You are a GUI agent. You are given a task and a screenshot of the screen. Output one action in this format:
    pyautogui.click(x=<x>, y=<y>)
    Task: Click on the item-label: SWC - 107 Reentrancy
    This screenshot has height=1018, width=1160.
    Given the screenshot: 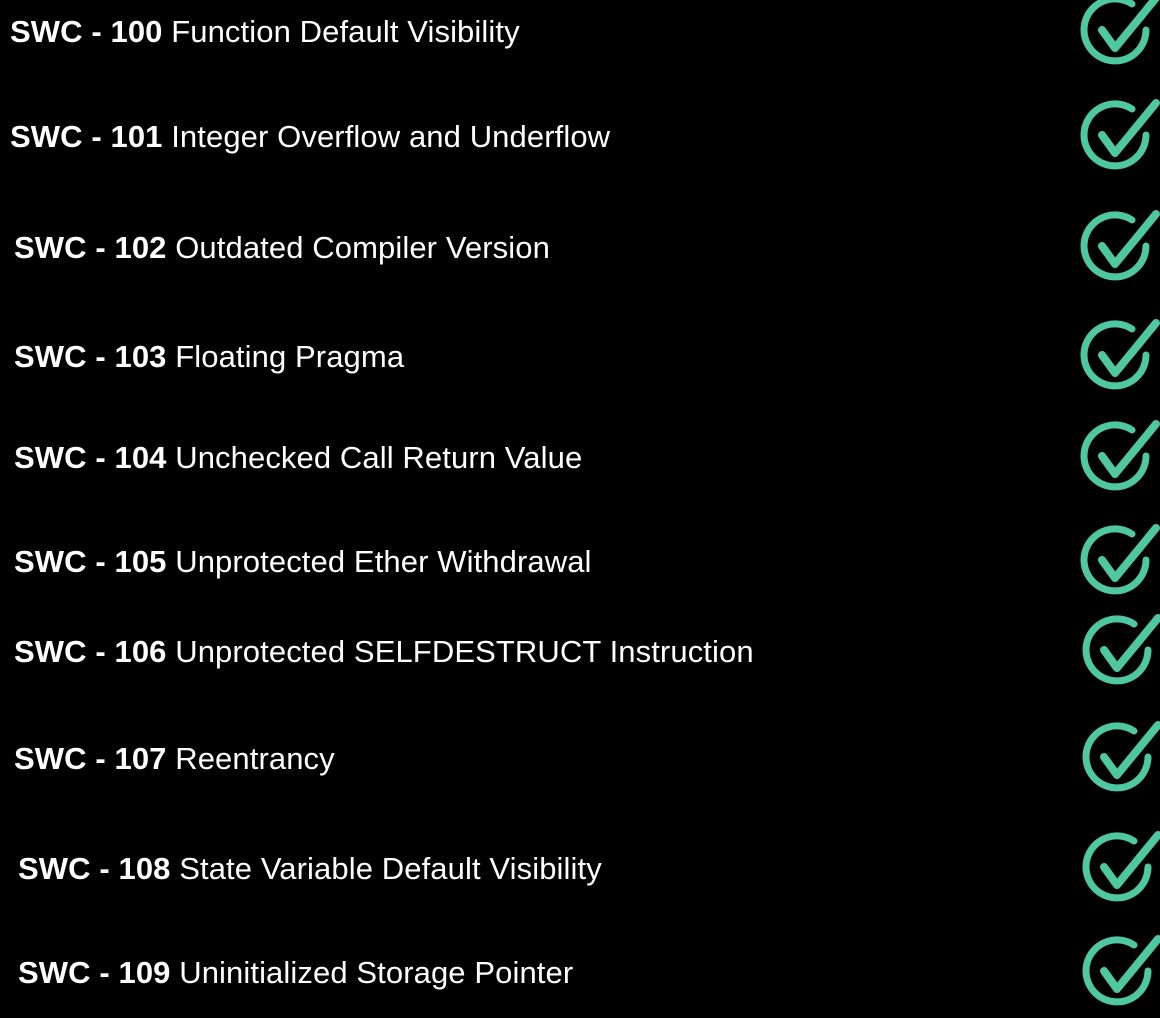 What is the action you would take?
    pyautogui.click(x=174, y=759)
    